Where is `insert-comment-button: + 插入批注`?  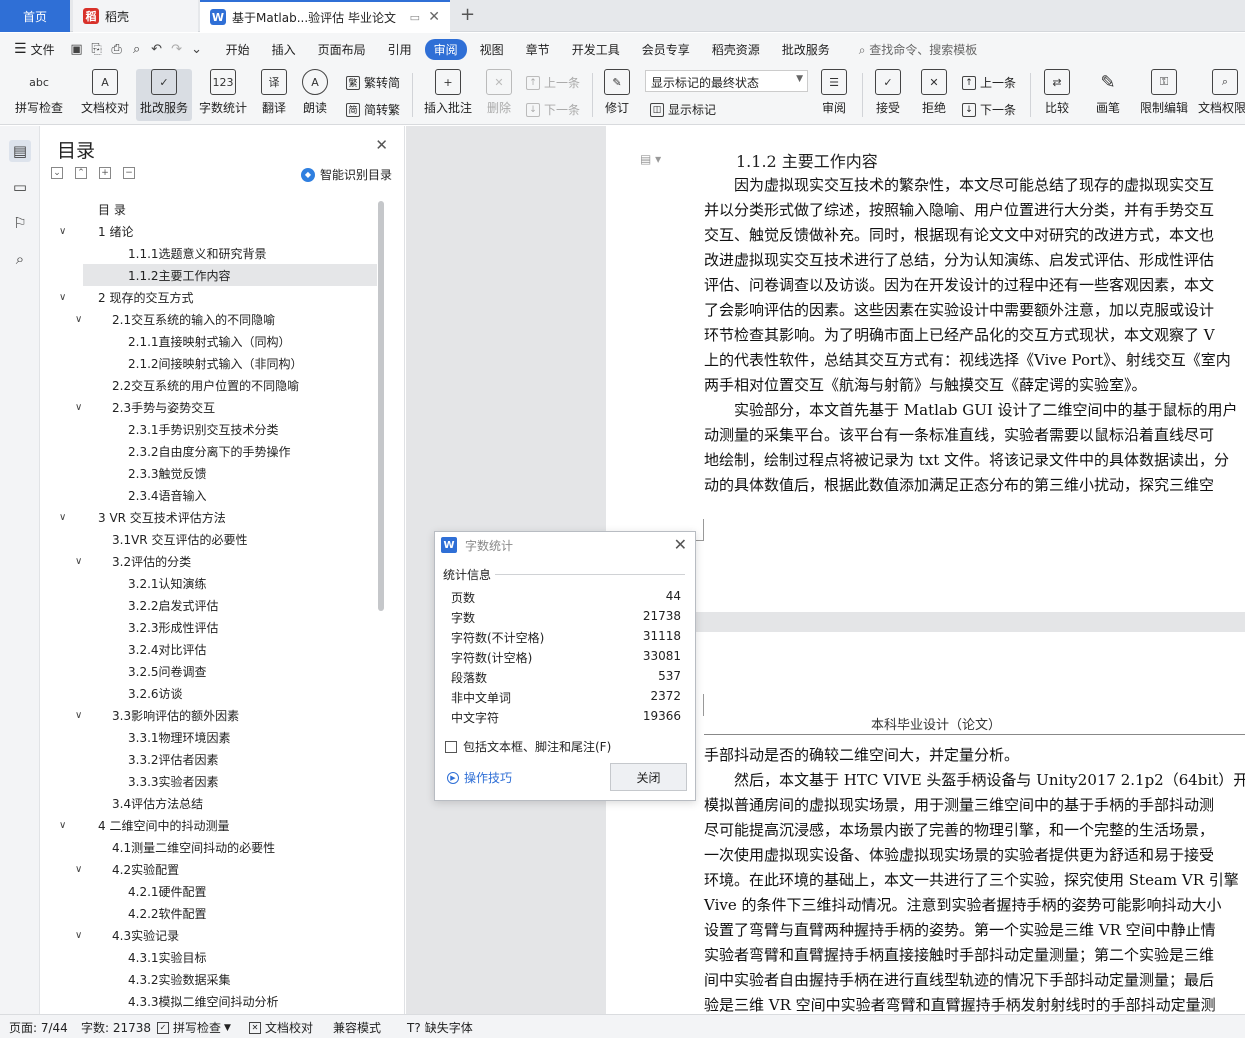 insert-comment-button: + 插入批注 is located at coordinates (448, 95).